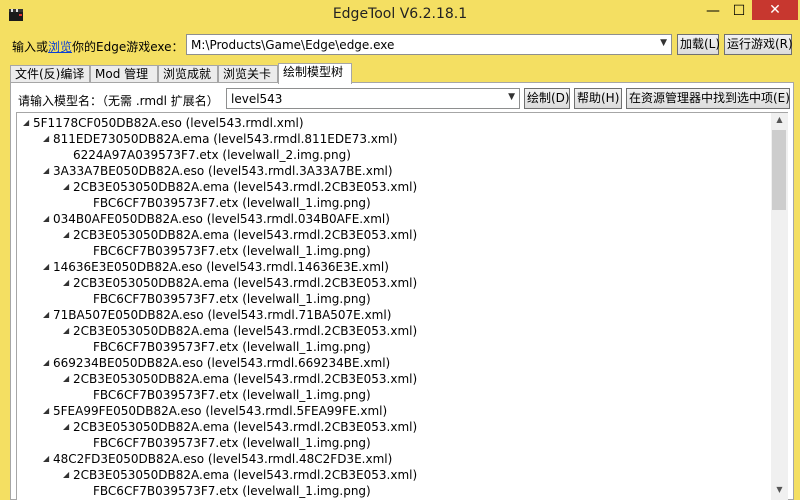 The width and height of the screenshot is (800, 500). Describe the element at coordinates (698, 44) in the screenshot. I see `load-button: 加载(L)` at that location.